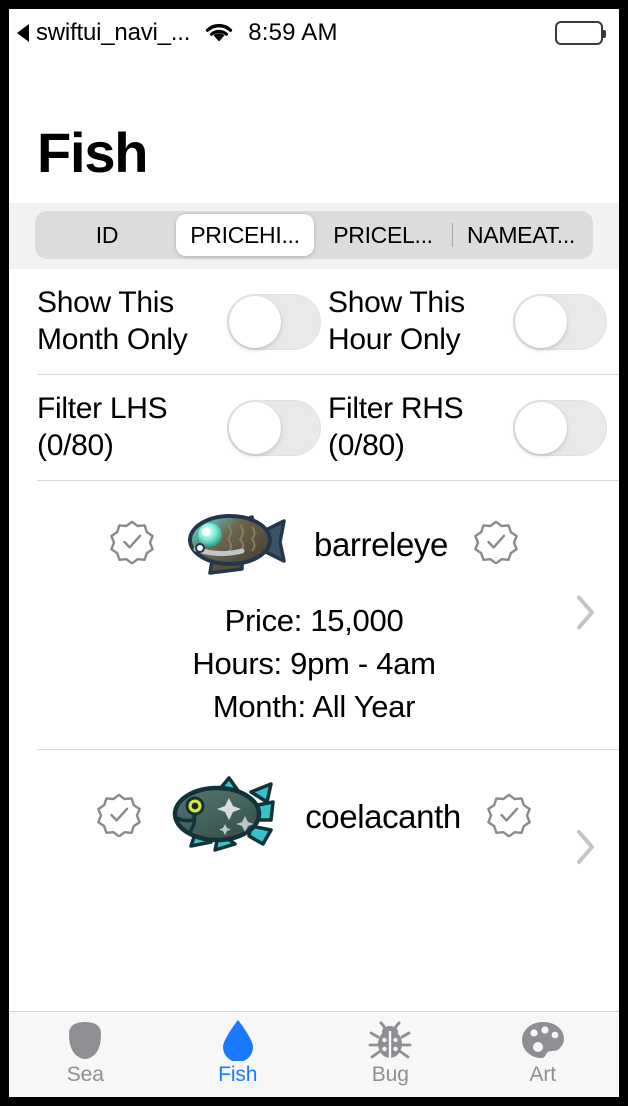  I want to click on filter-lhs-label: Filter LHS (0/80), so click(102, 427).